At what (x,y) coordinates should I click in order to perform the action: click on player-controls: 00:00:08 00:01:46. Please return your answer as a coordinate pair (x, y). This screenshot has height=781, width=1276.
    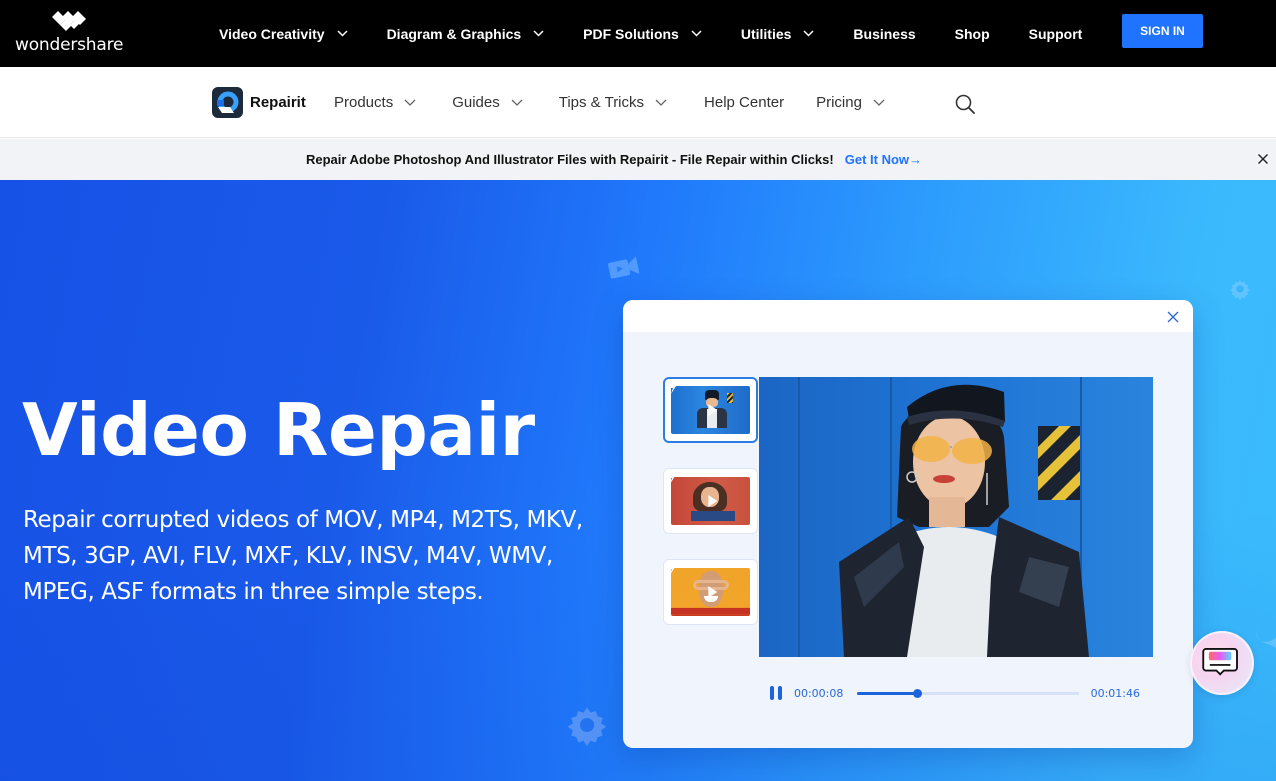
    Looking at the image, I should click on (955, 693).